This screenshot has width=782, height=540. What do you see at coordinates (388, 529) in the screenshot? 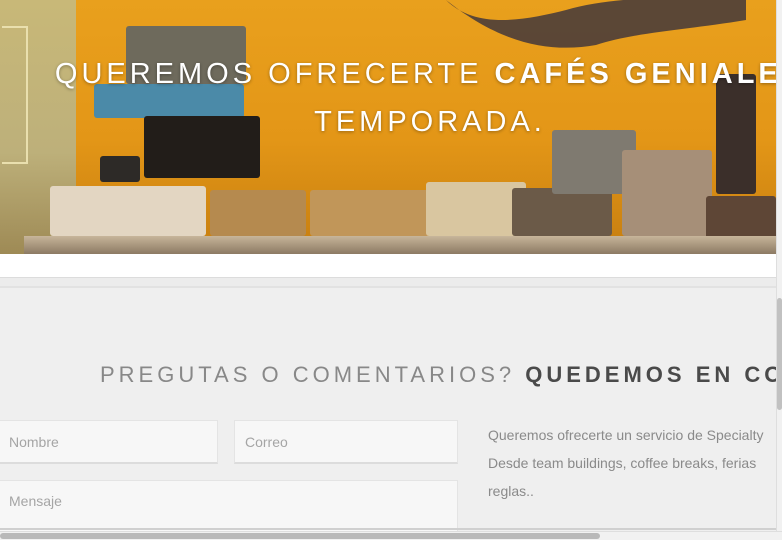
I see `page-bottom-border` at bounding box center [388, 529].